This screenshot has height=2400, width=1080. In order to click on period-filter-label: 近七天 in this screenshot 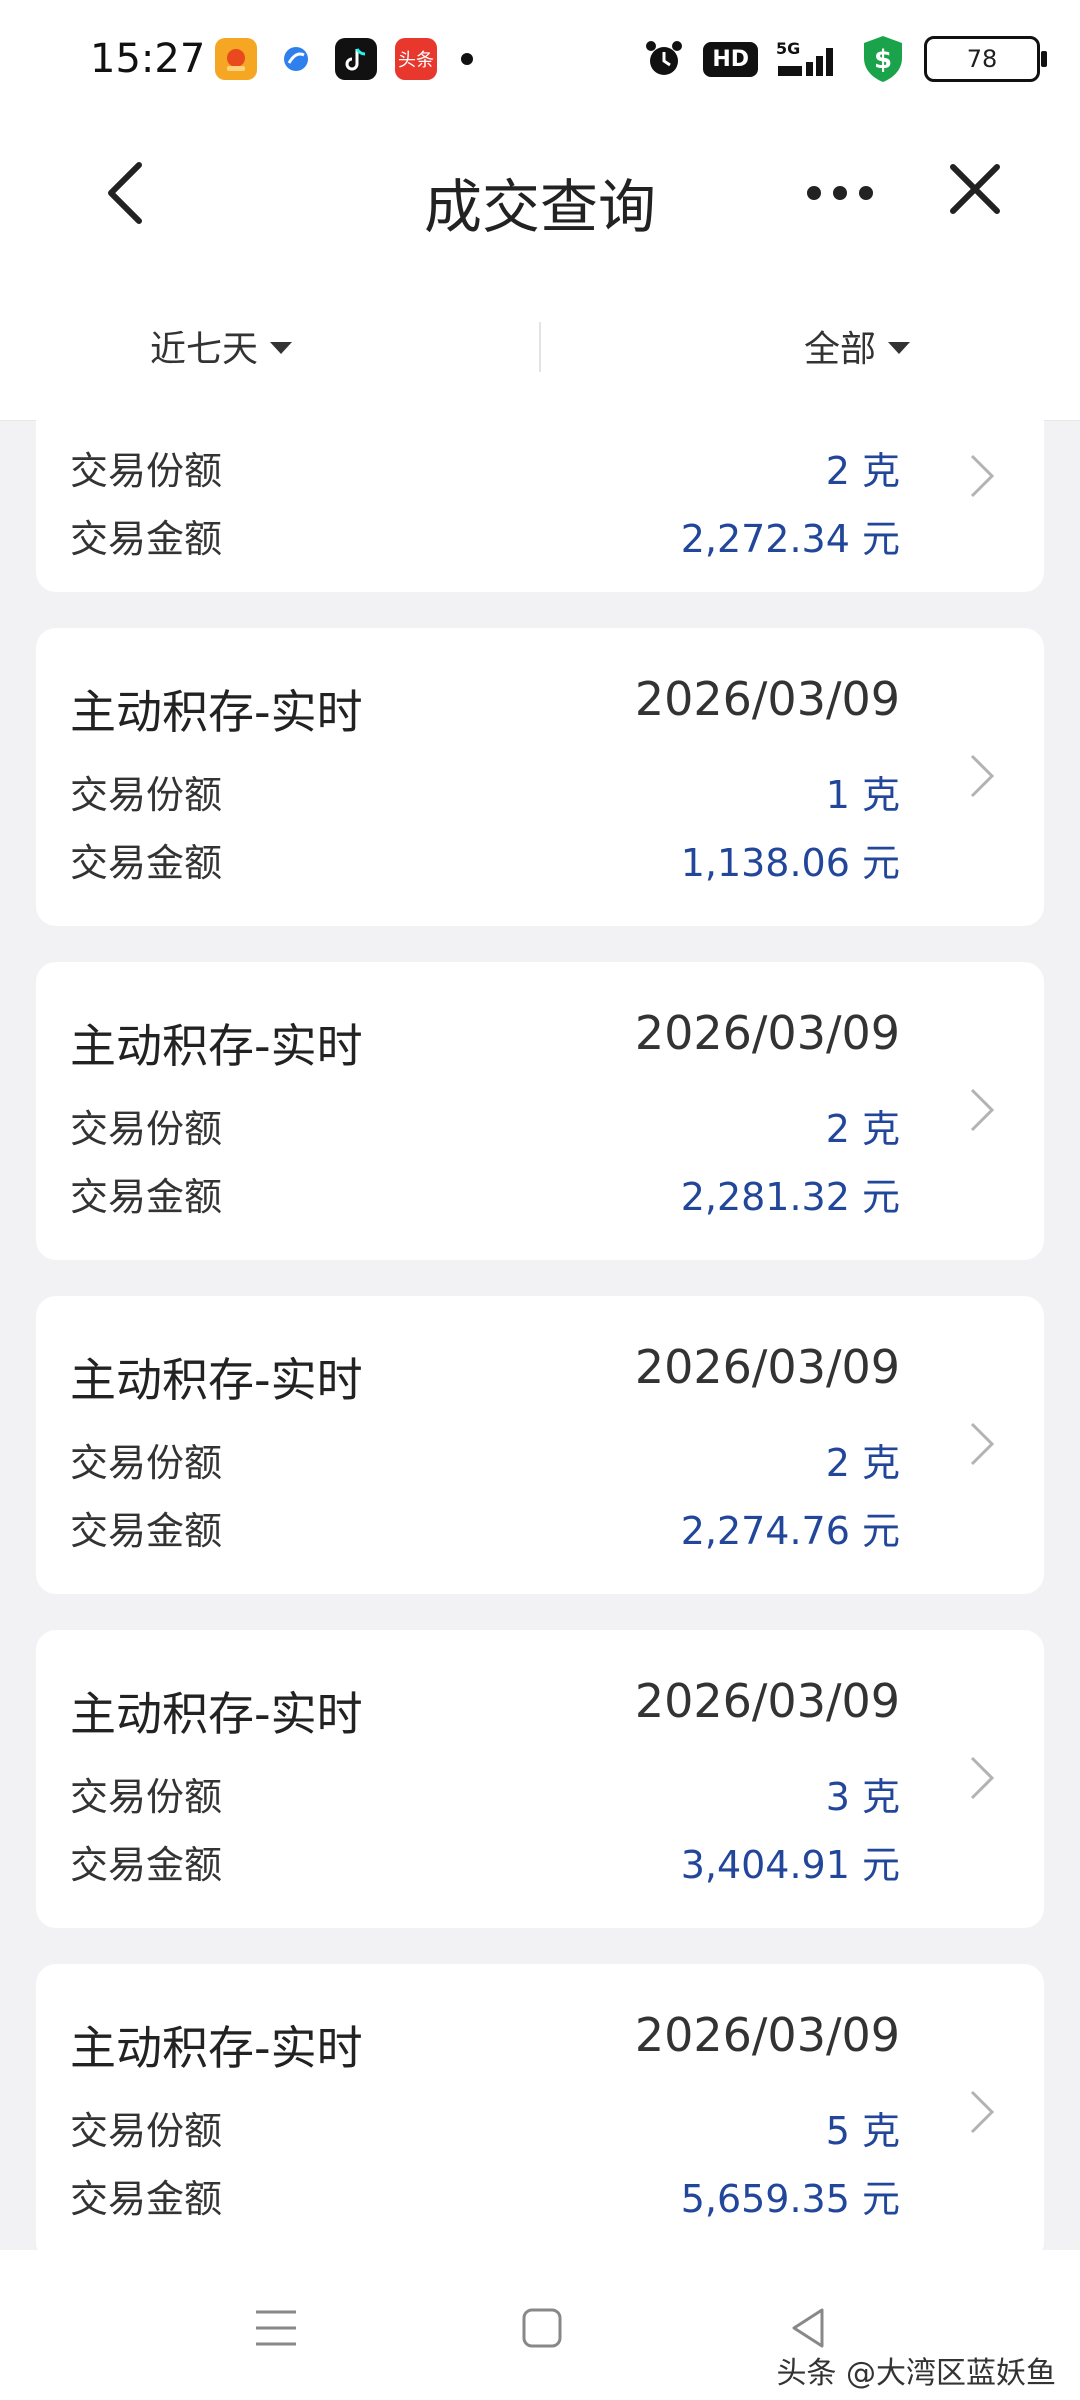, I will do `click(204, 349)`.